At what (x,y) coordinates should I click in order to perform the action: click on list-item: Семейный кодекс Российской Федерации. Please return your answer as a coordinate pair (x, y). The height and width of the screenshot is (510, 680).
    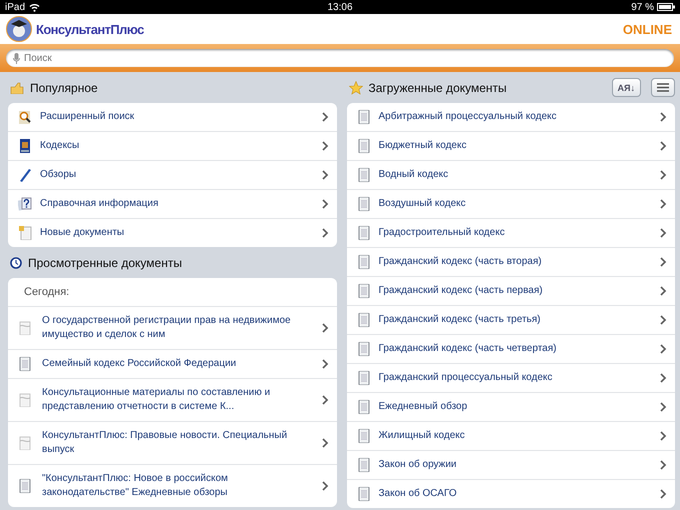
    Looking at the image, I should click on (172, 364).